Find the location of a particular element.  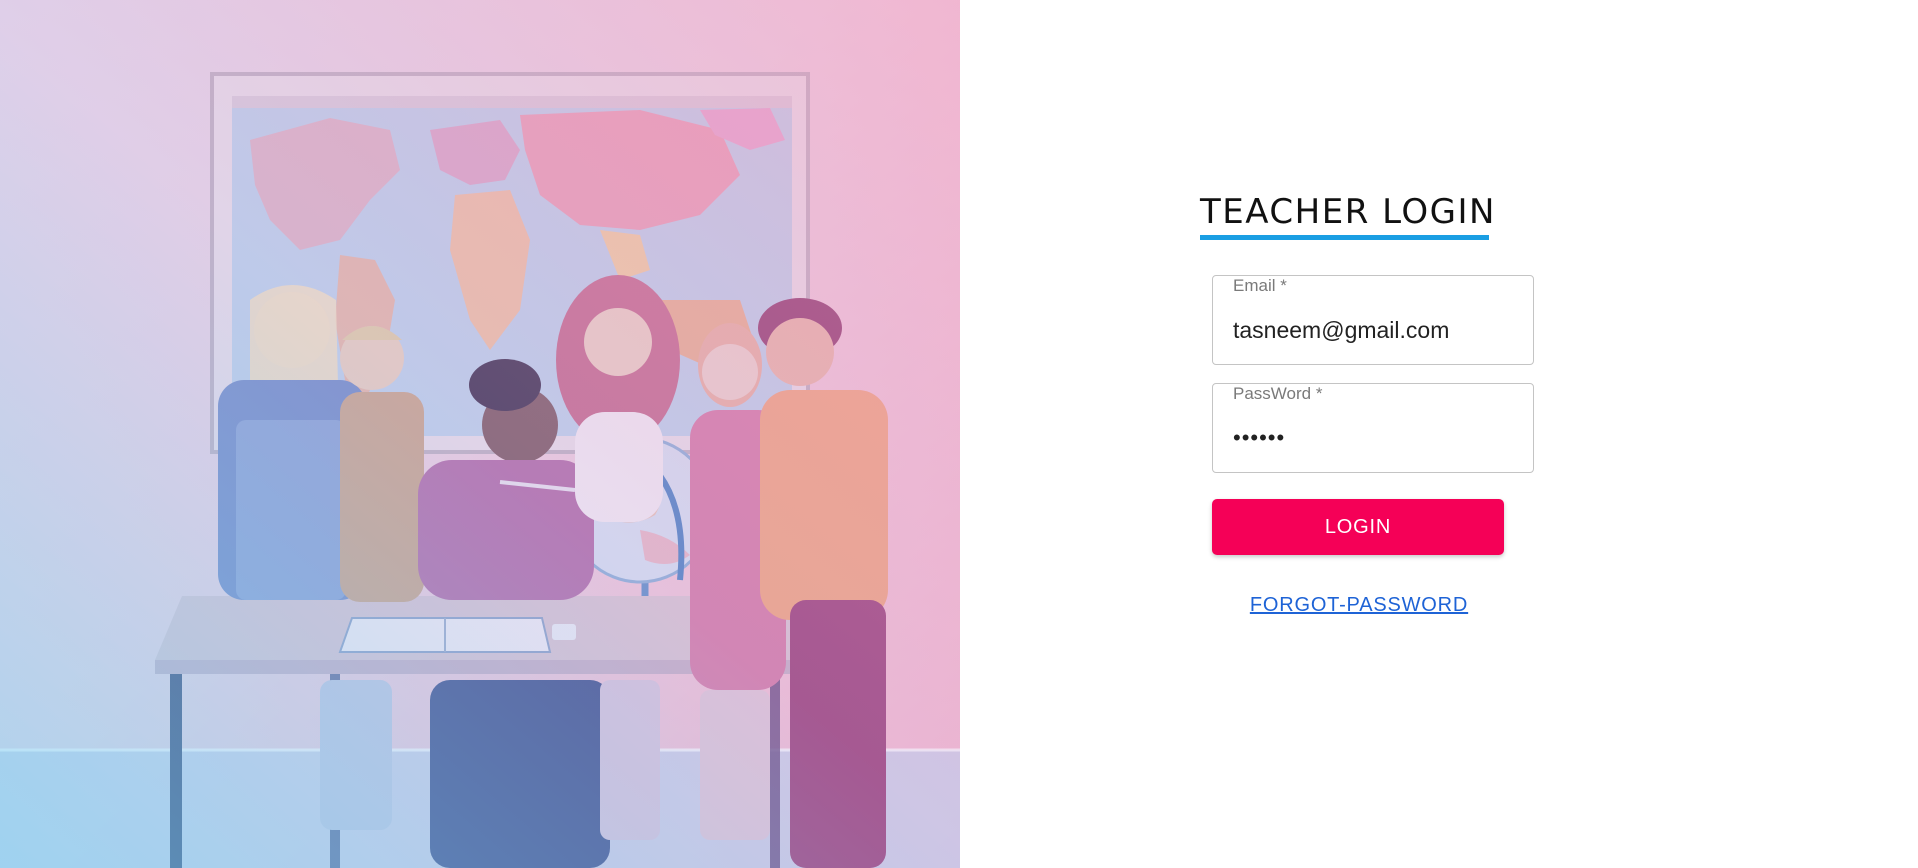

forgot-password-link: FORGOT-PASSWORD is located at coordinates (1359, 605).